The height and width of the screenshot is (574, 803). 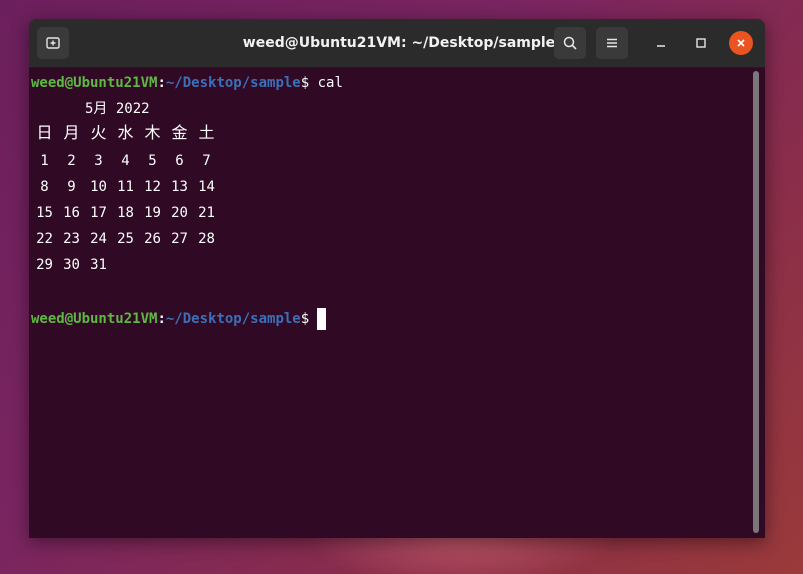 I want to click on calendar-day: 7, so click(x=206, y=161).